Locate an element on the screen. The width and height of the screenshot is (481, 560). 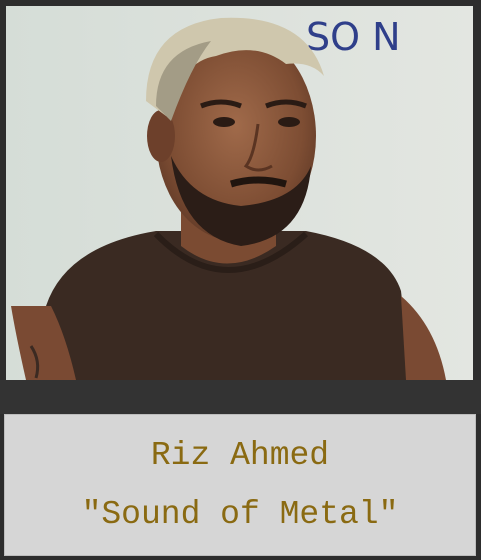
board-text: SO N is located at coordinates (353, 37).